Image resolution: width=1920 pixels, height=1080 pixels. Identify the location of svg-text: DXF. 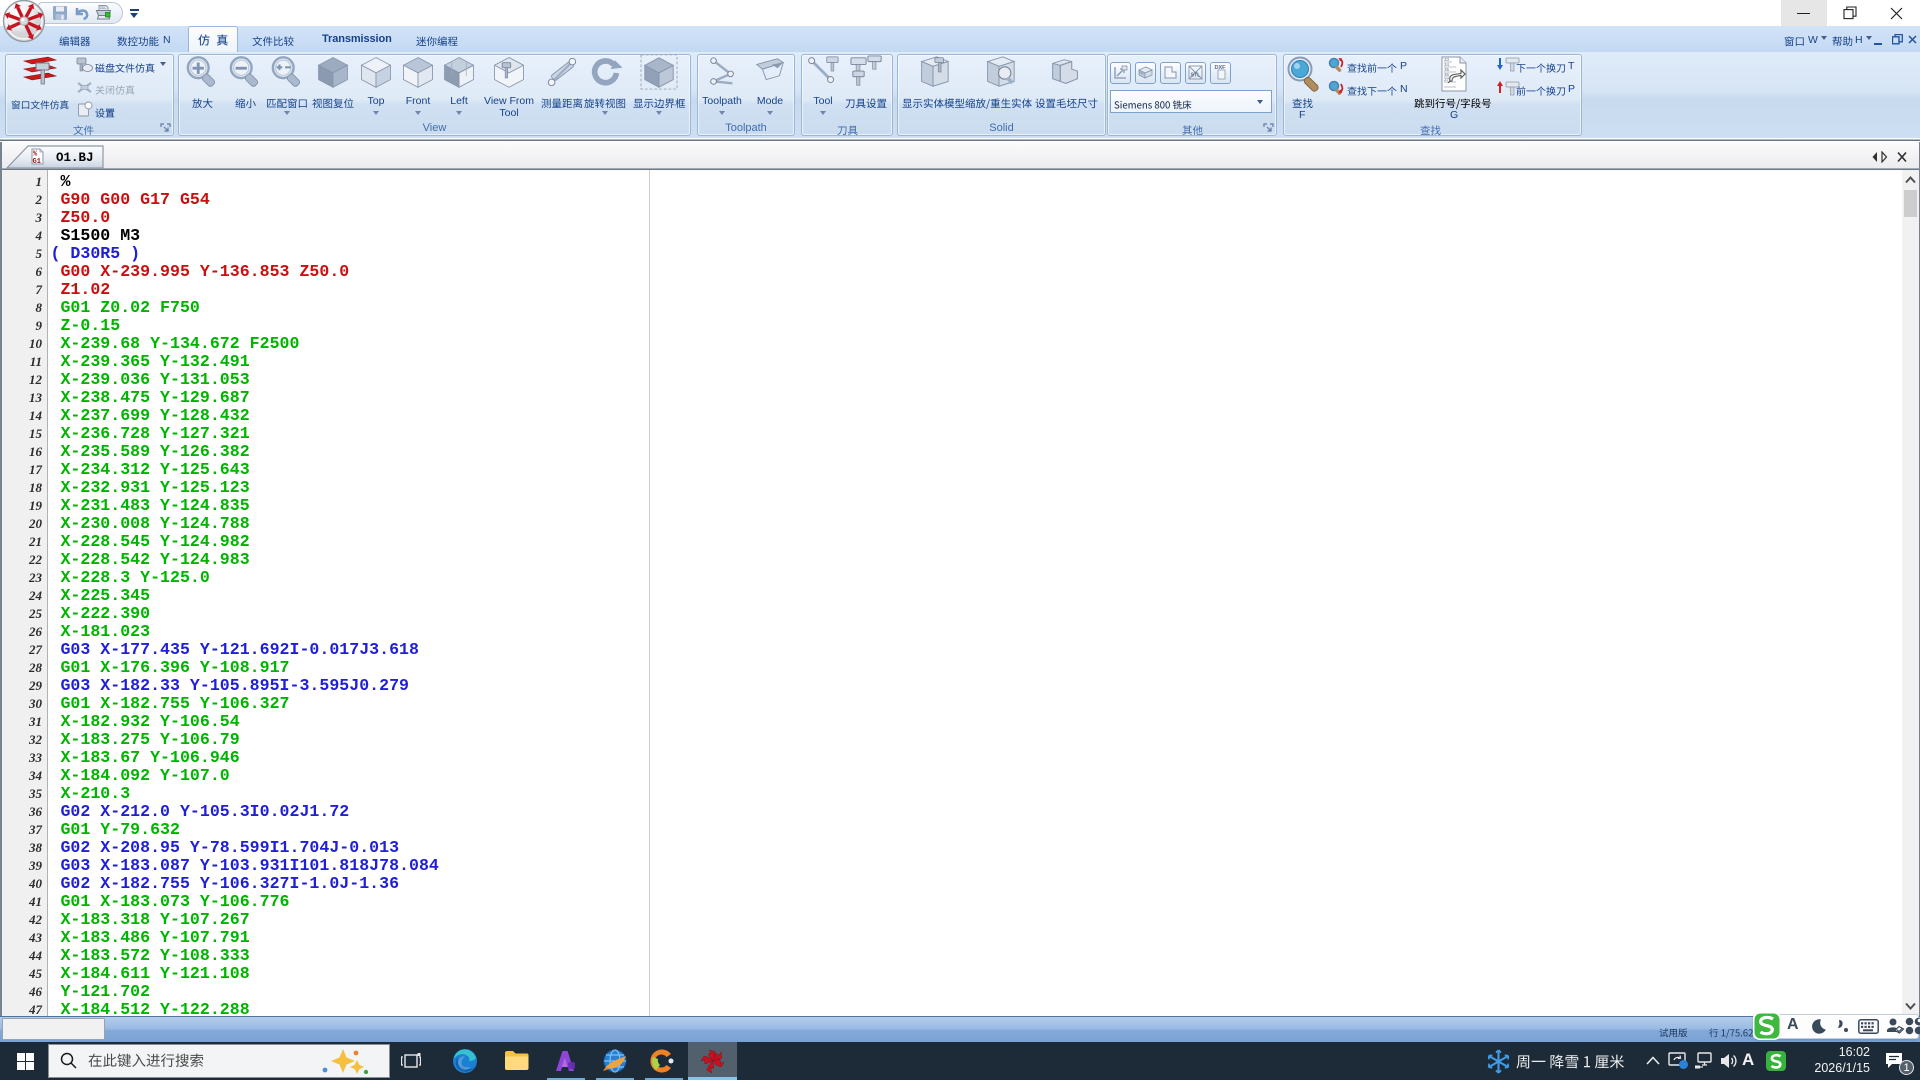
(1221, 68).